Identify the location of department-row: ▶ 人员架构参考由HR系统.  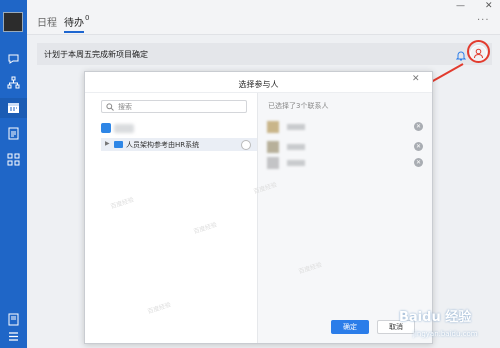
(179, 144).